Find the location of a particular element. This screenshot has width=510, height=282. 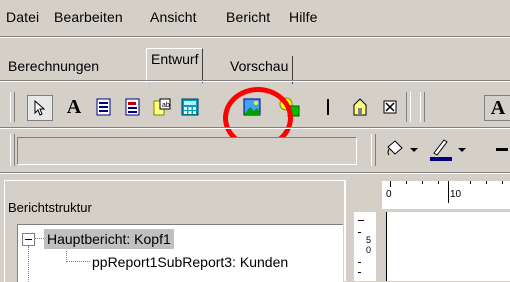

memo-icon is located at coordinates (104, 107).